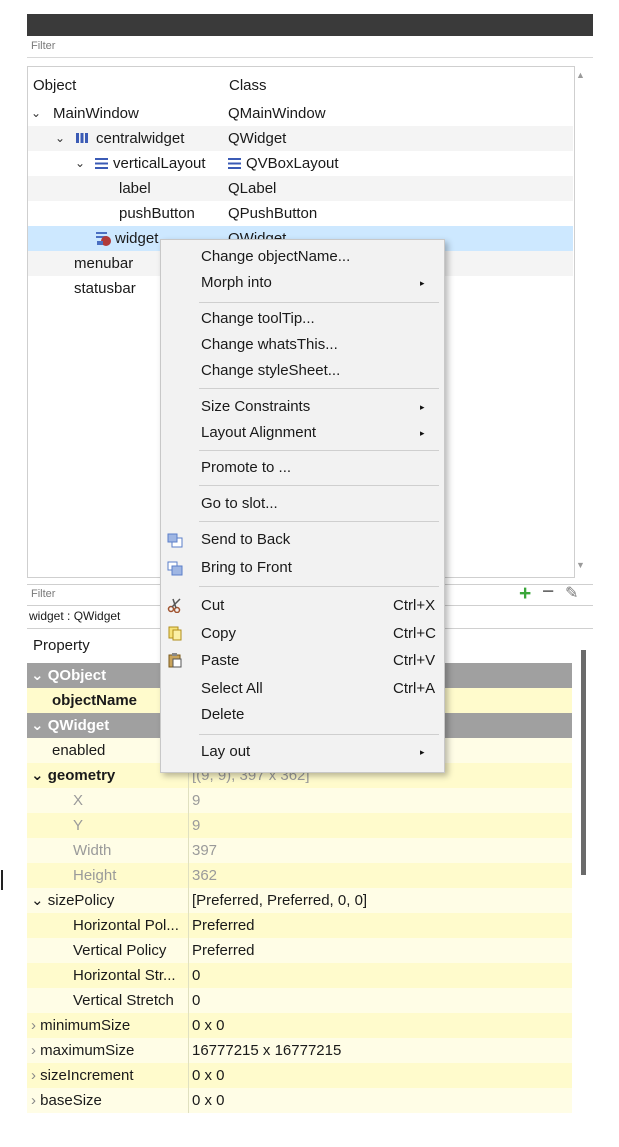 The image size is (619, 1147). I want to click on property-value: [Preferred, Preferred, 0, 0], so click(279, 900).